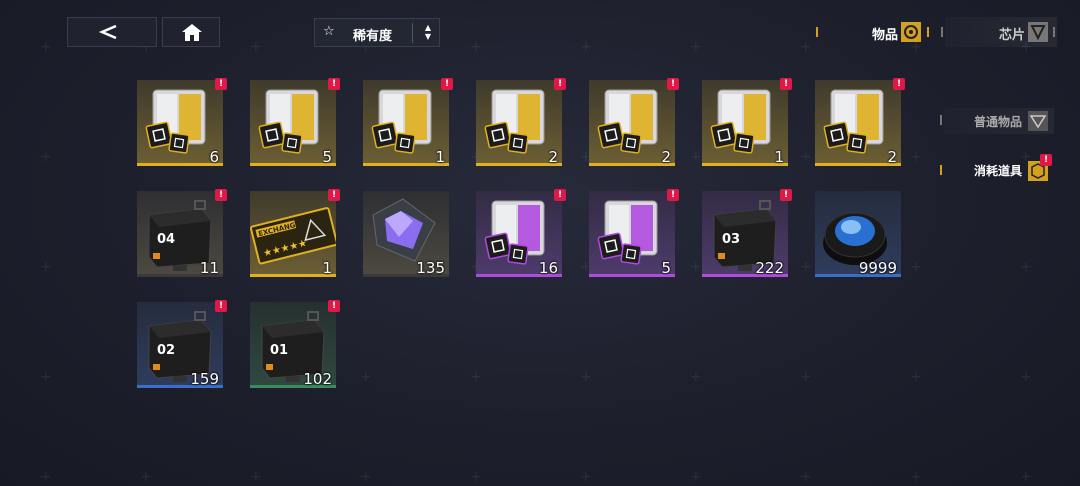 This screenshot has height=486, width=1080. Describe the element at coordinates (166, 350) in the screenshot. I see `supply-box-number: 02` at that location.